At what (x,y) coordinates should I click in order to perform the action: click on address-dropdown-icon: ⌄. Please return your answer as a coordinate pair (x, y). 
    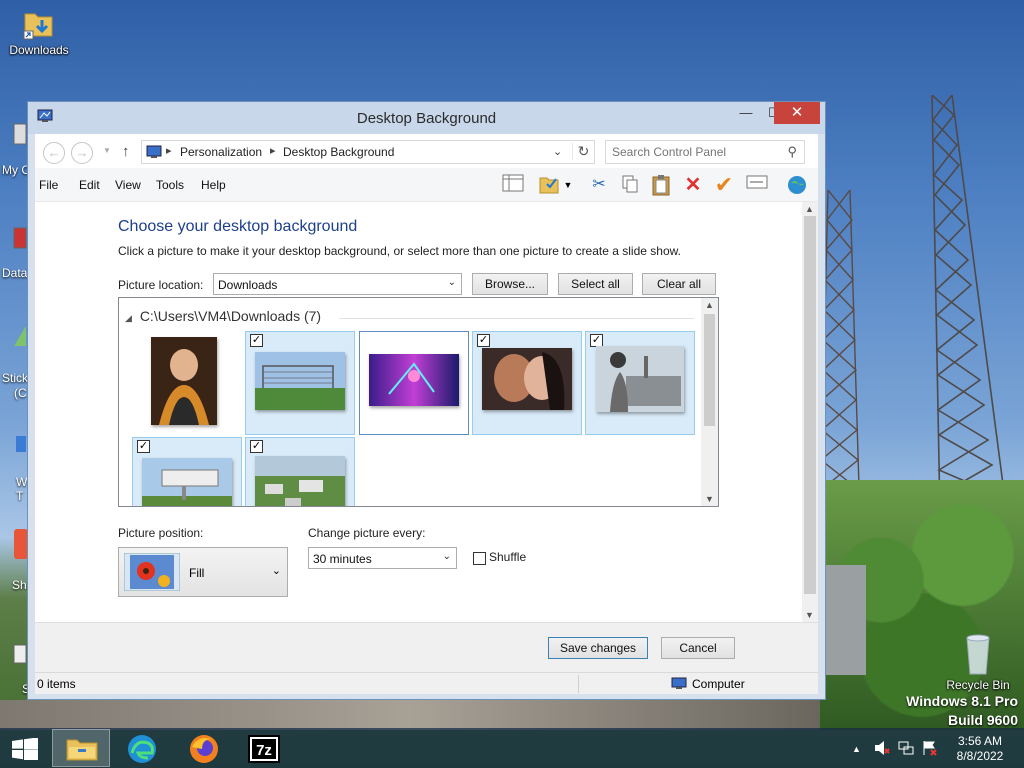
    Looking at the image, I should click on (557, 151).